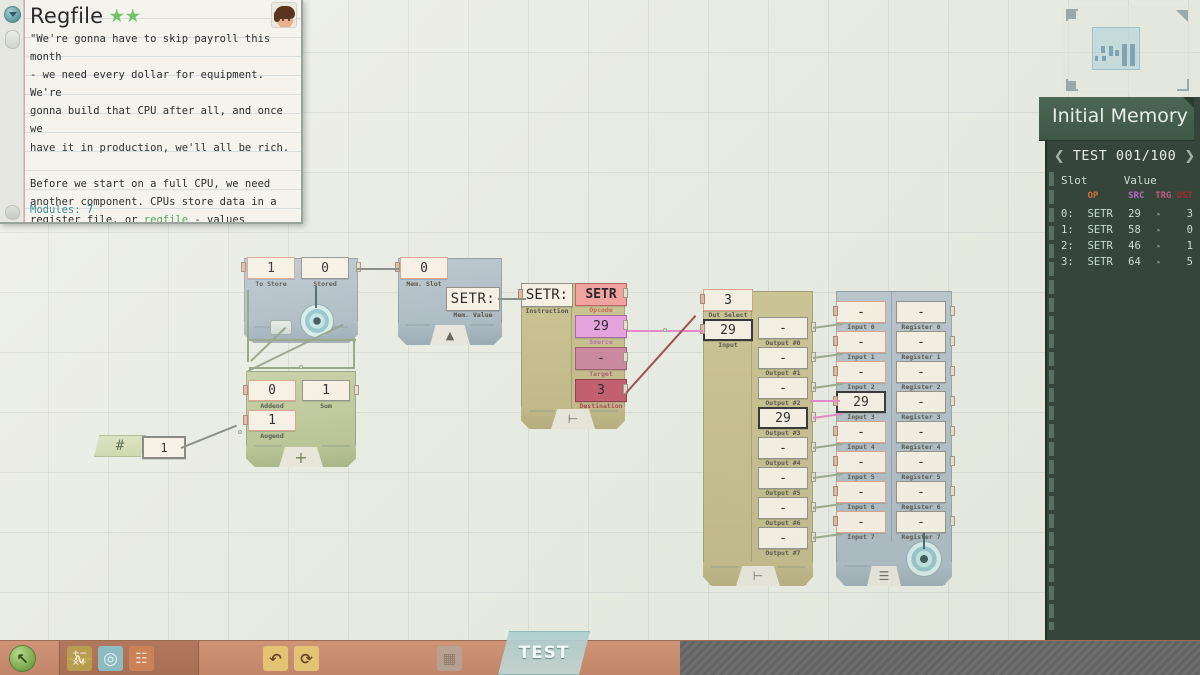 Image resolution: width=1200 pixels, height=675 pixels. I want to click on sum-field: 1, so click(326, 390).